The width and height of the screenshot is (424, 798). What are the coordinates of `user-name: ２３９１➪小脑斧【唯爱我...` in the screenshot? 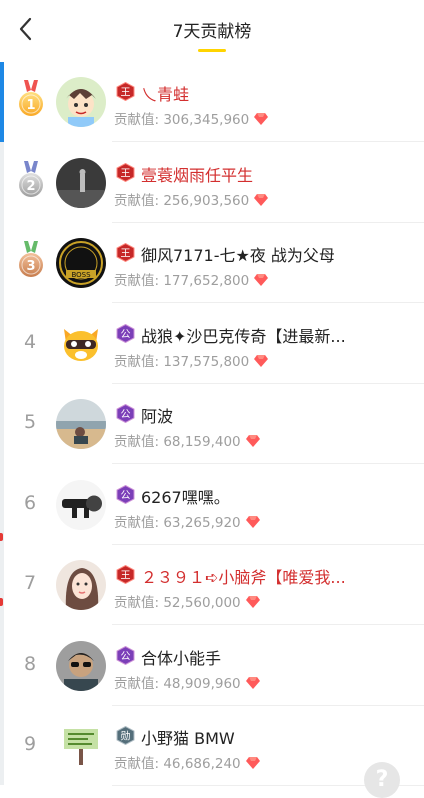 It's located at (243, 577).